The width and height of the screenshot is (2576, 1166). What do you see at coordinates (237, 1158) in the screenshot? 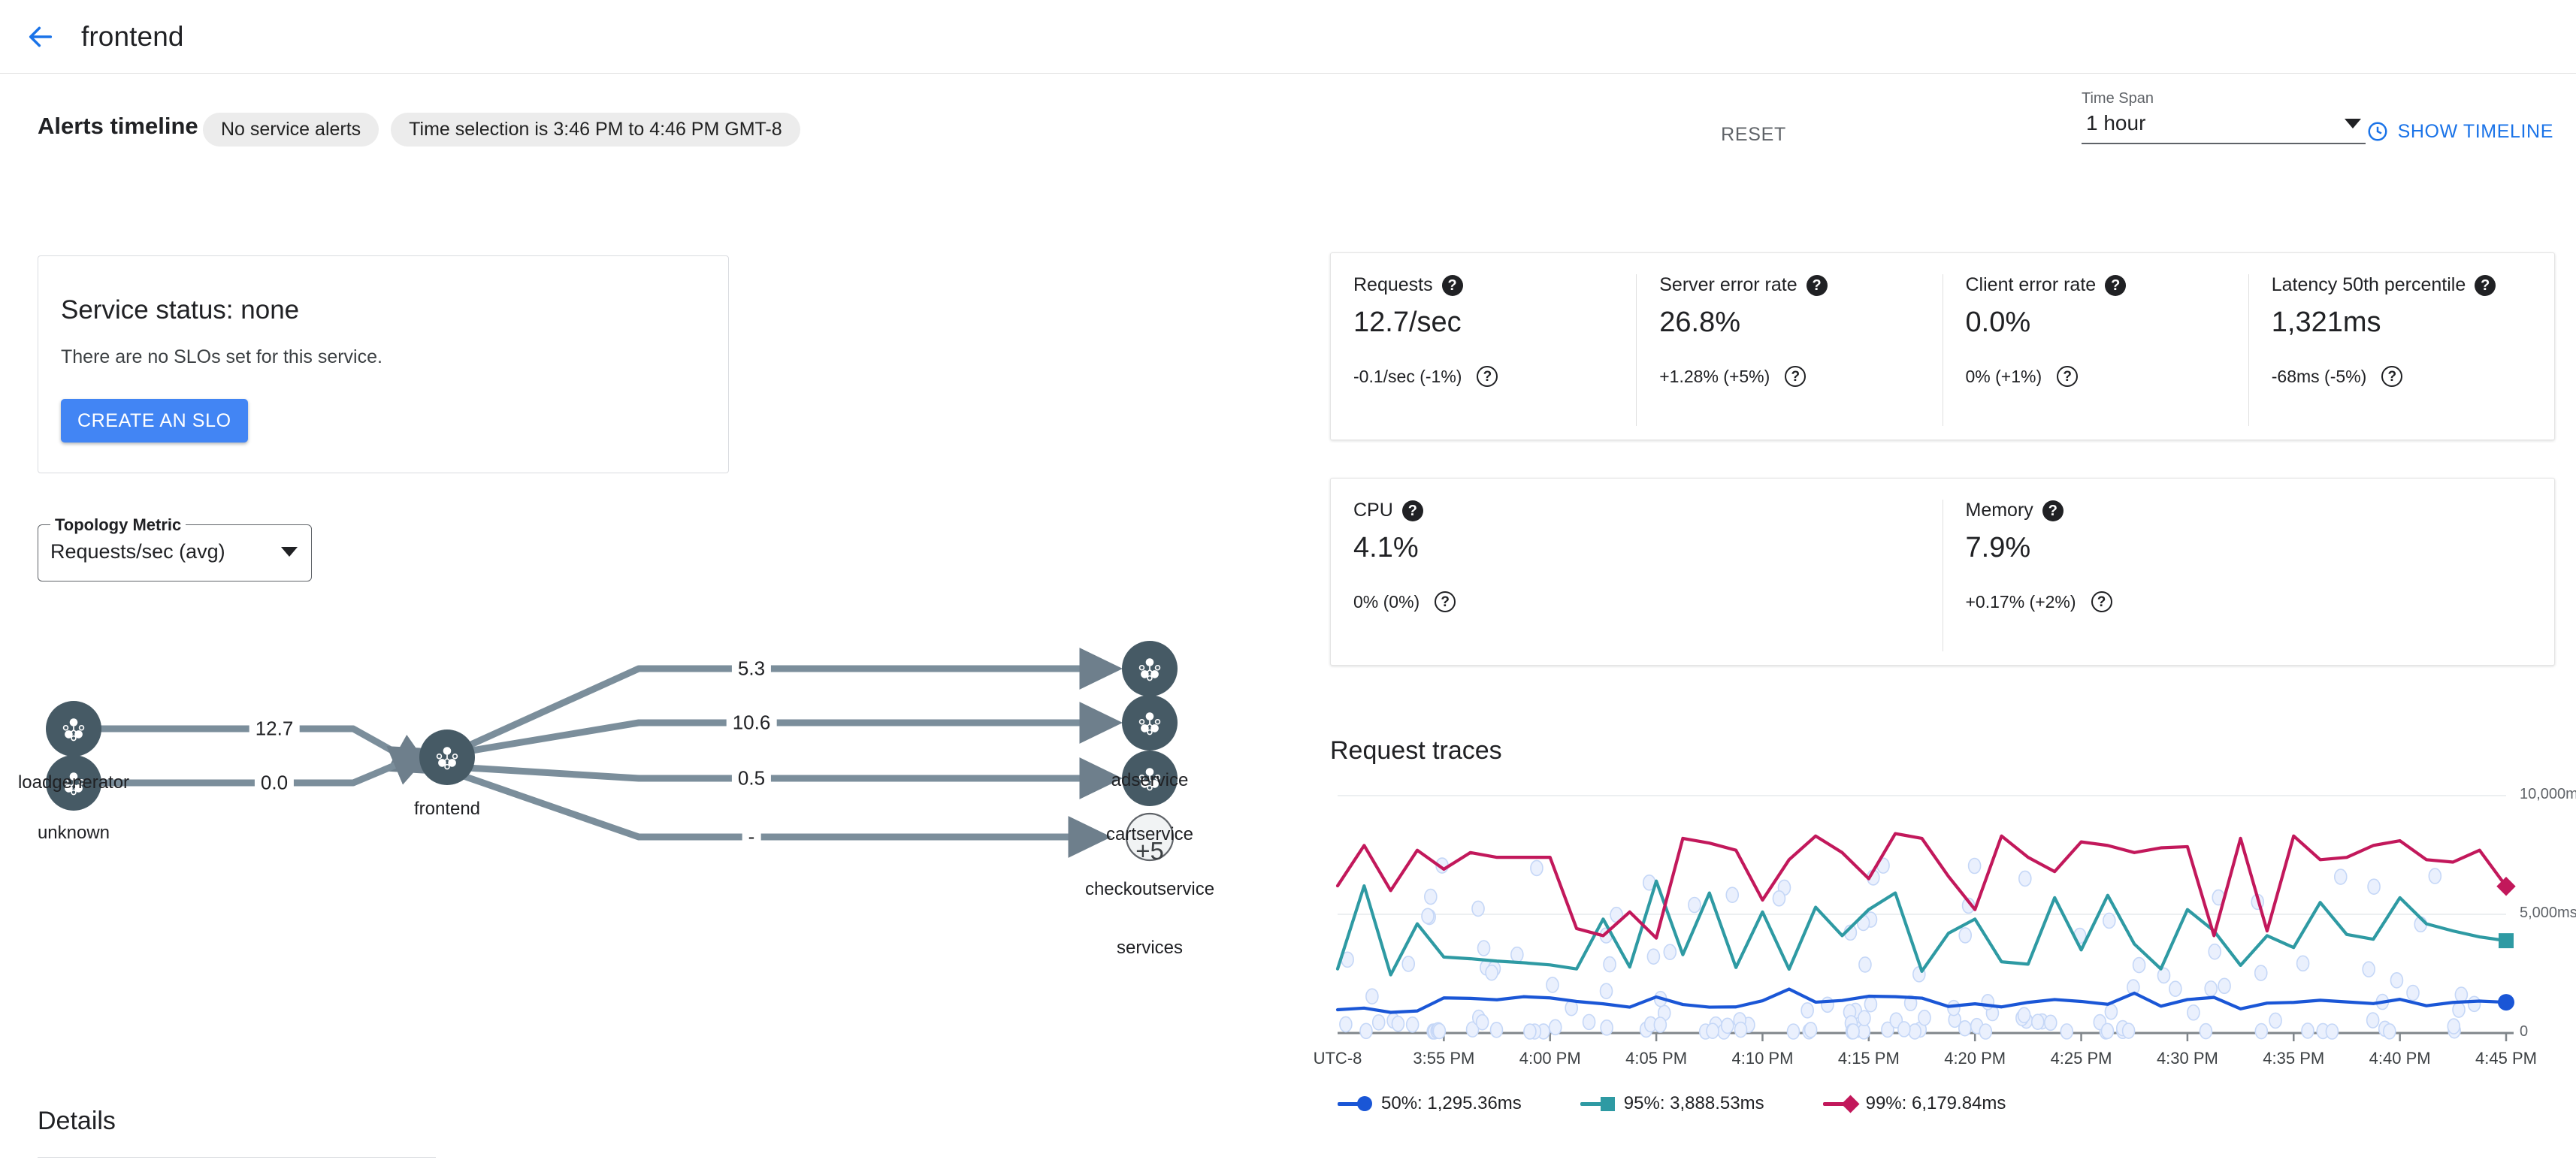
I see `details-divider` at bounding box center [237, 1158].